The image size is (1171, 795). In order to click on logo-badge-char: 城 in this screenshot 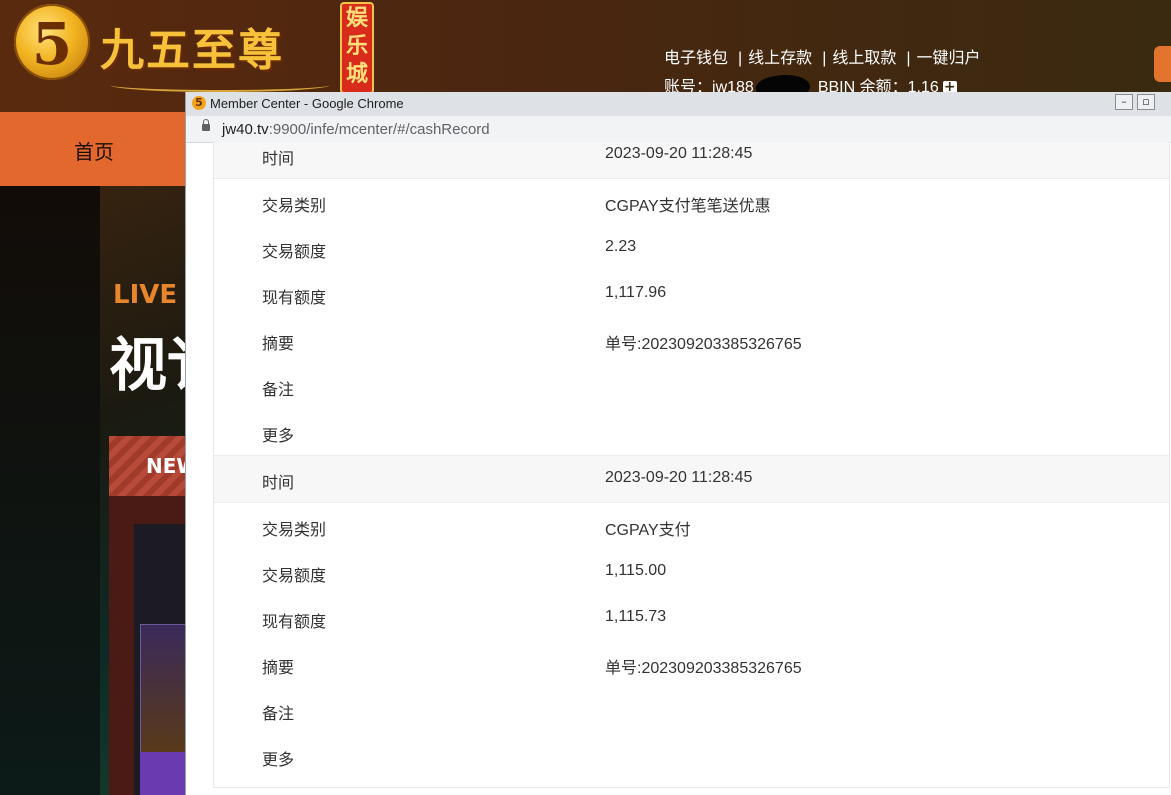, I will do `click(356, 74)`.